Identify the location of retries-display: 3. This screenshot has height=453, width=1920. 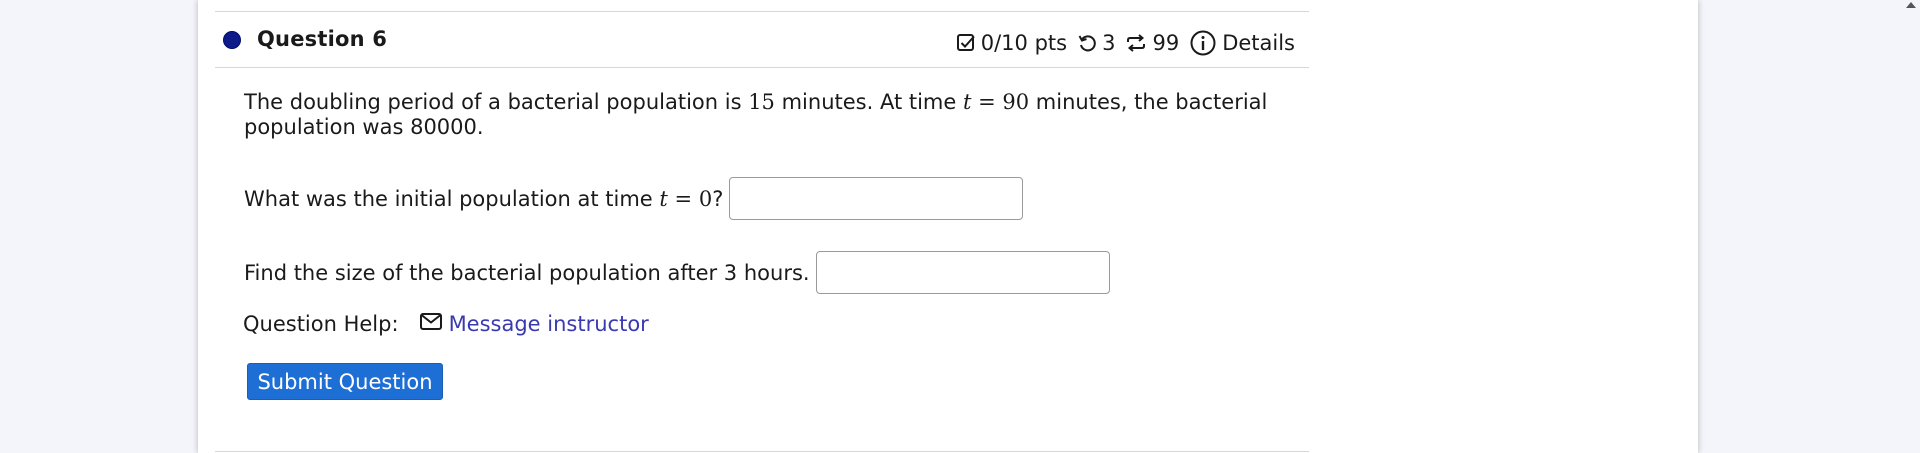
(1096, 43).